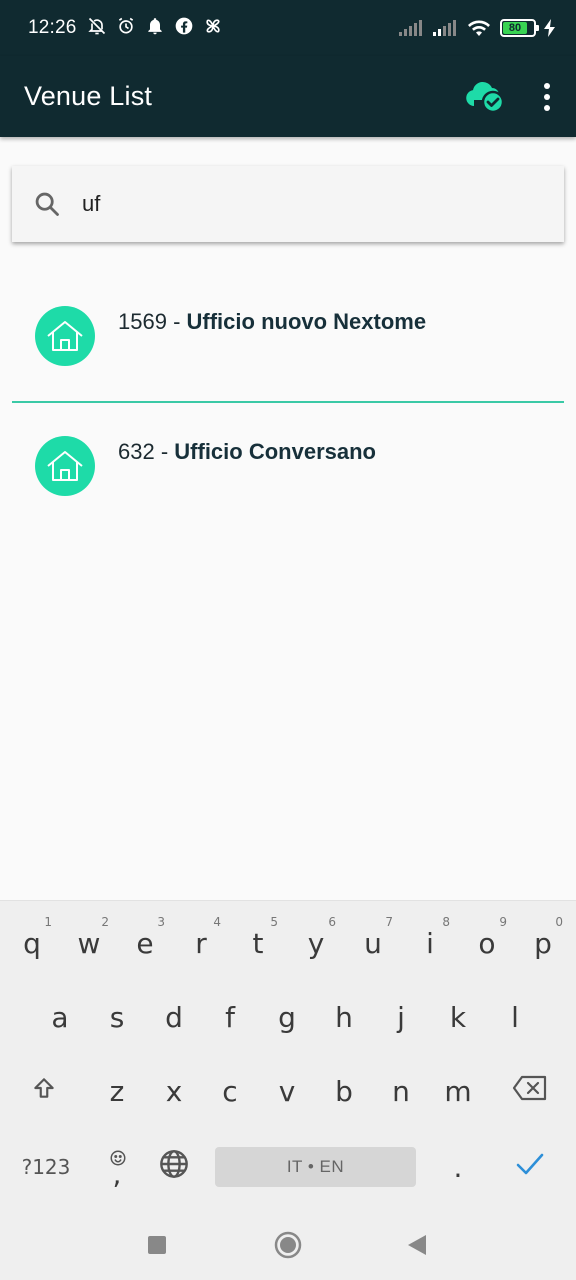 This screenshot has height=1280, width=576. I want to click on key-t: t5, so click(258, 943).